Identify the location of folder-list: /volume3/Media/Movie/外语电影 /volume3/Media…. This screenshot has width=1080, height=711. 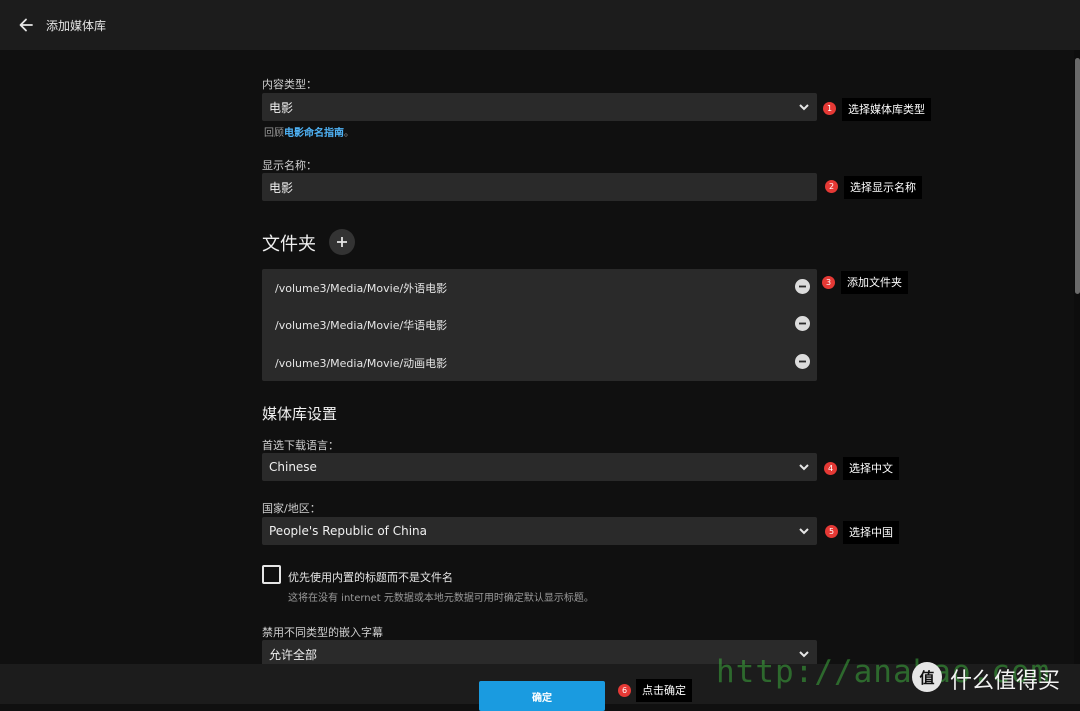
(539, 325).